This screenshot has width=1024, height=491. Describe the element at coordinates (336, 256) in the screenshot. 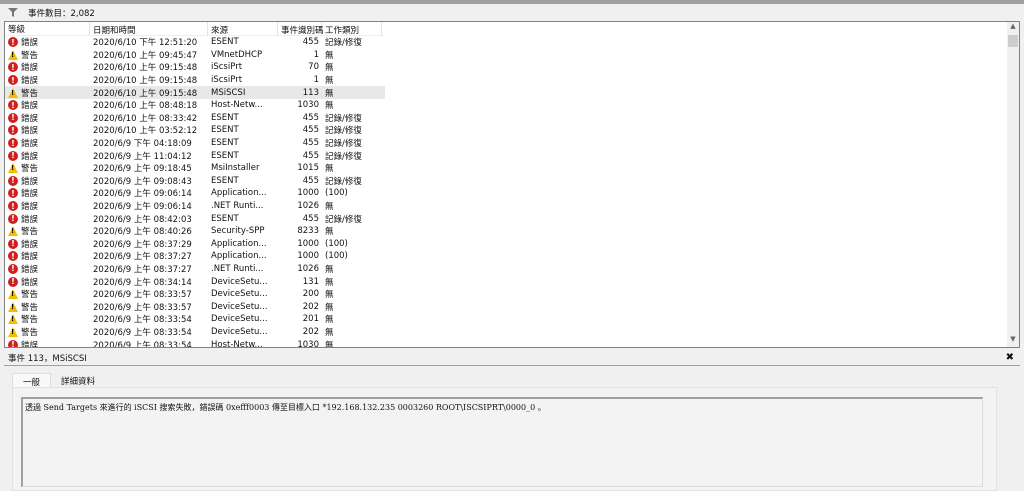

I see `cell-category: (100)` at that location.